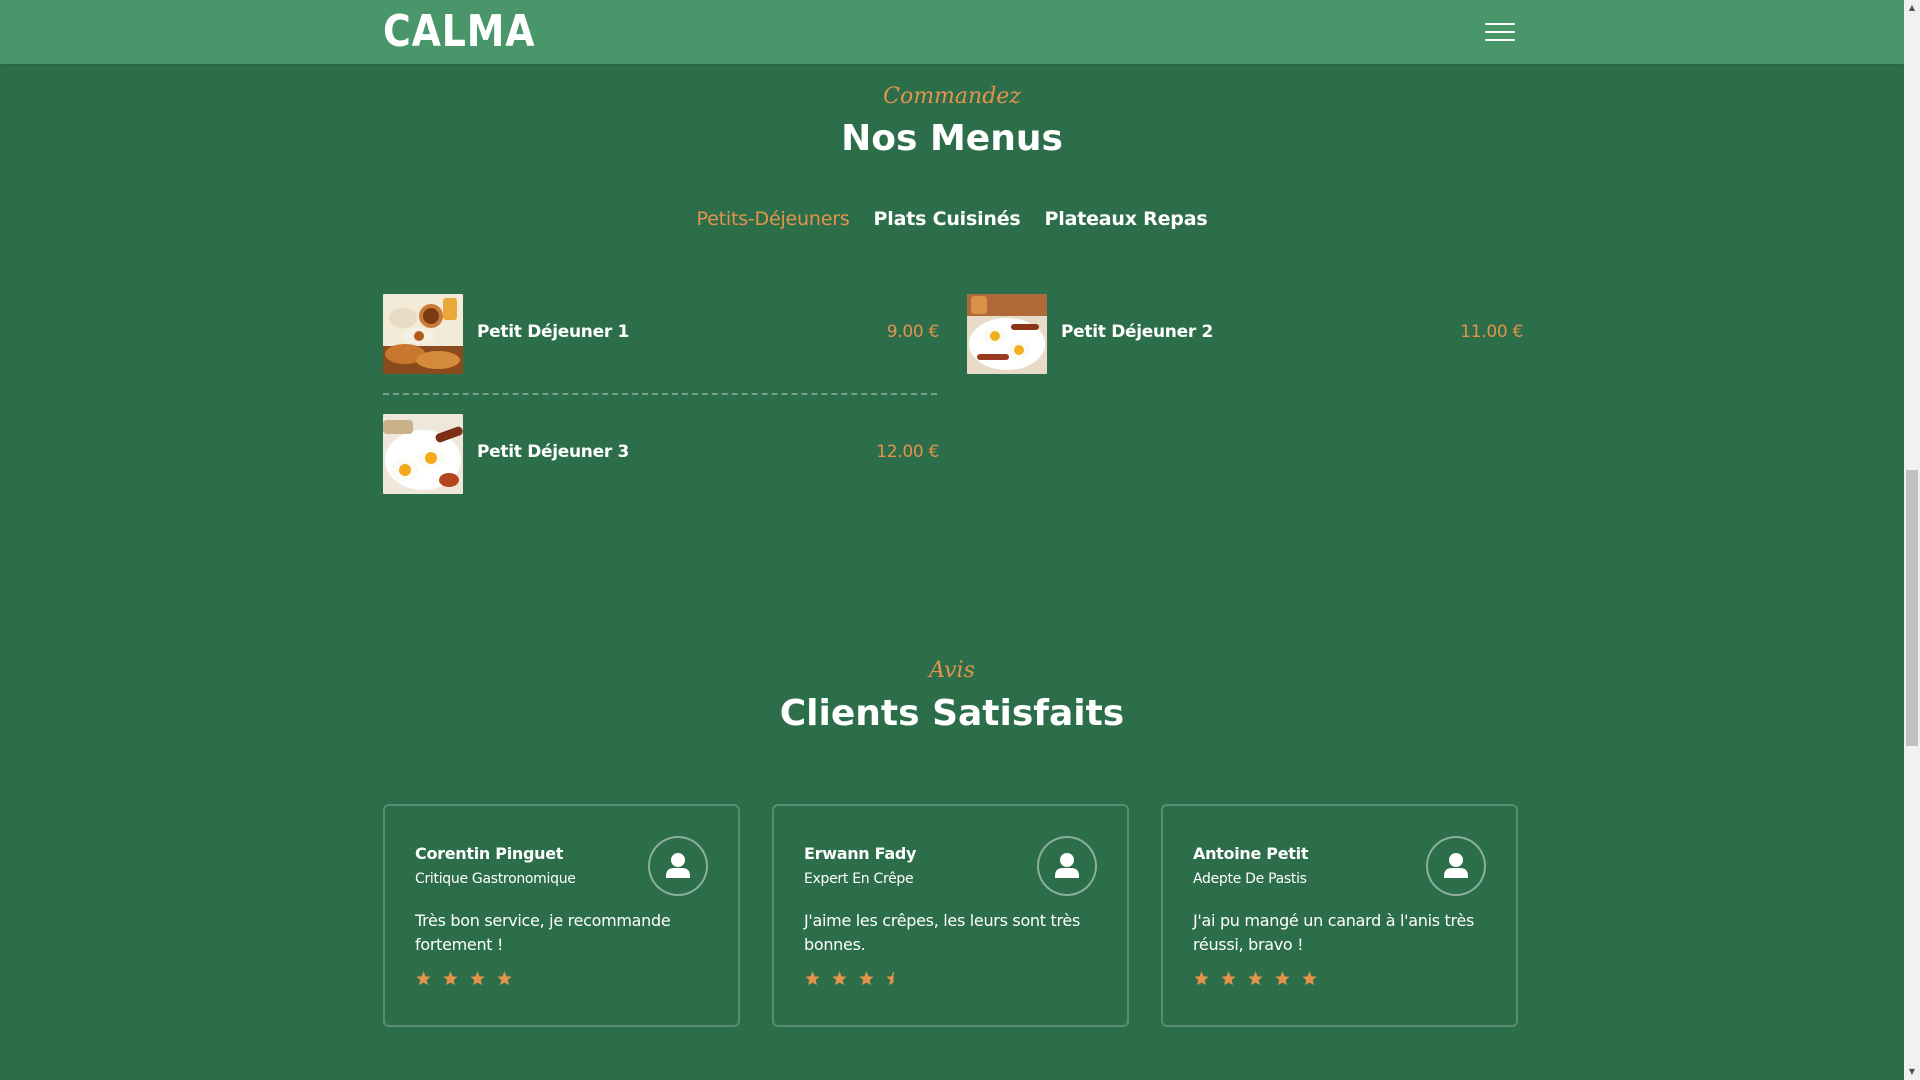 Image resolution: width=1920 pixels, height=1080 pixels. Describe the element at coordinates (1912, 1072) in the screenshot. I see `scroll-down-arrow-icon: ▼` at that location.